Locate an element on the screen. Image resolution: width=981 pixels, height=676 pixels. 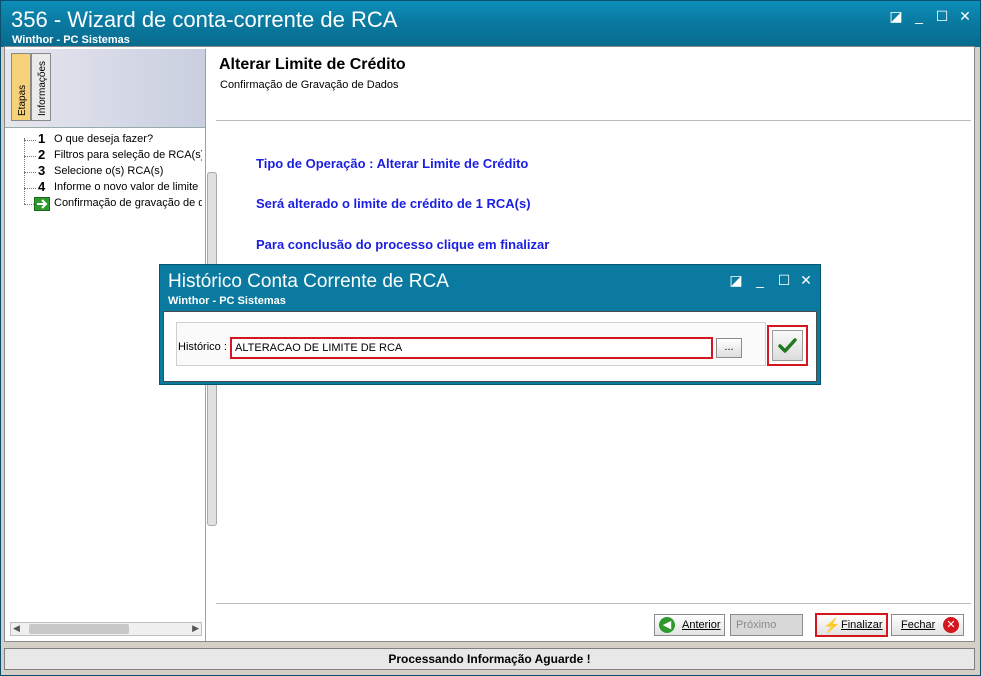
step-item-5: Confirmação de gravação de d is located at coordinates (106, 204).